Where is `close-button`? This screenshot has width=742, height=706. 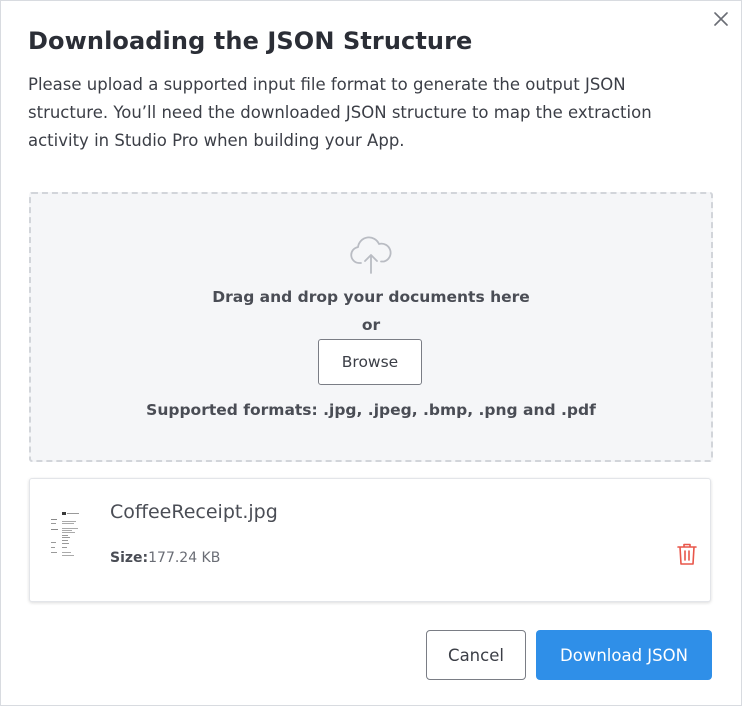 close-button is located at coordinates (721, 19).